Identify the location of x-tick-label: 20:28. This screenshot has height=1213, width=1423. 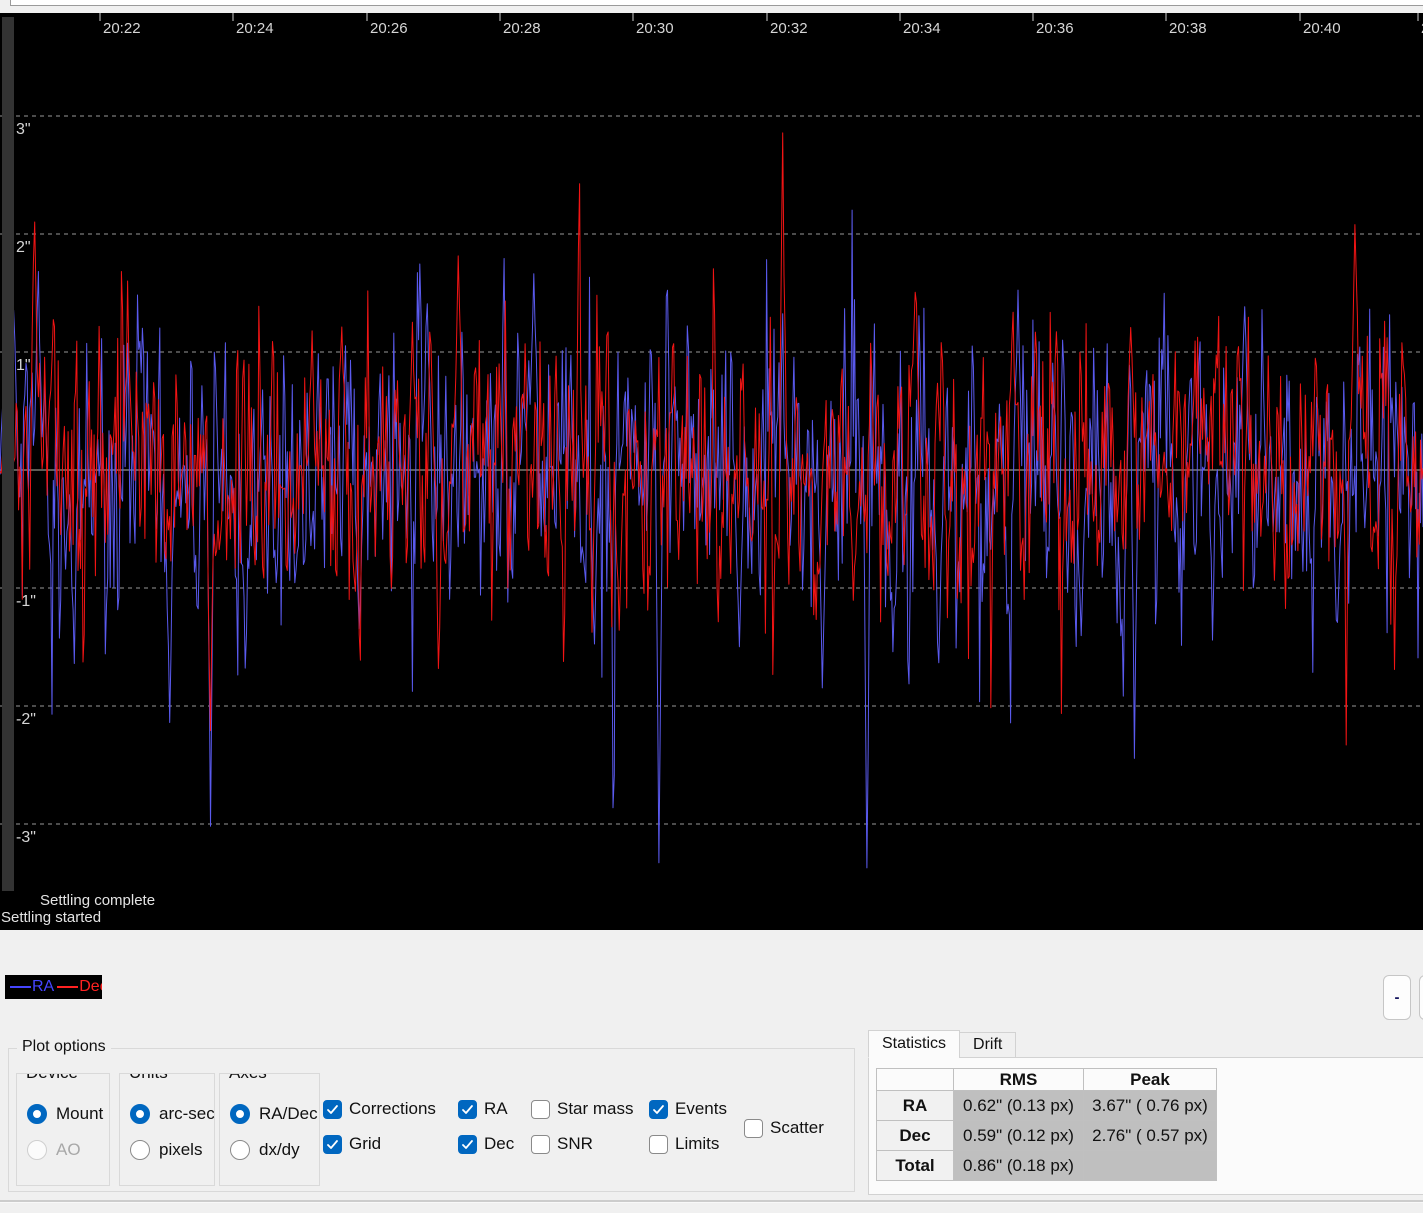
(522, 28).